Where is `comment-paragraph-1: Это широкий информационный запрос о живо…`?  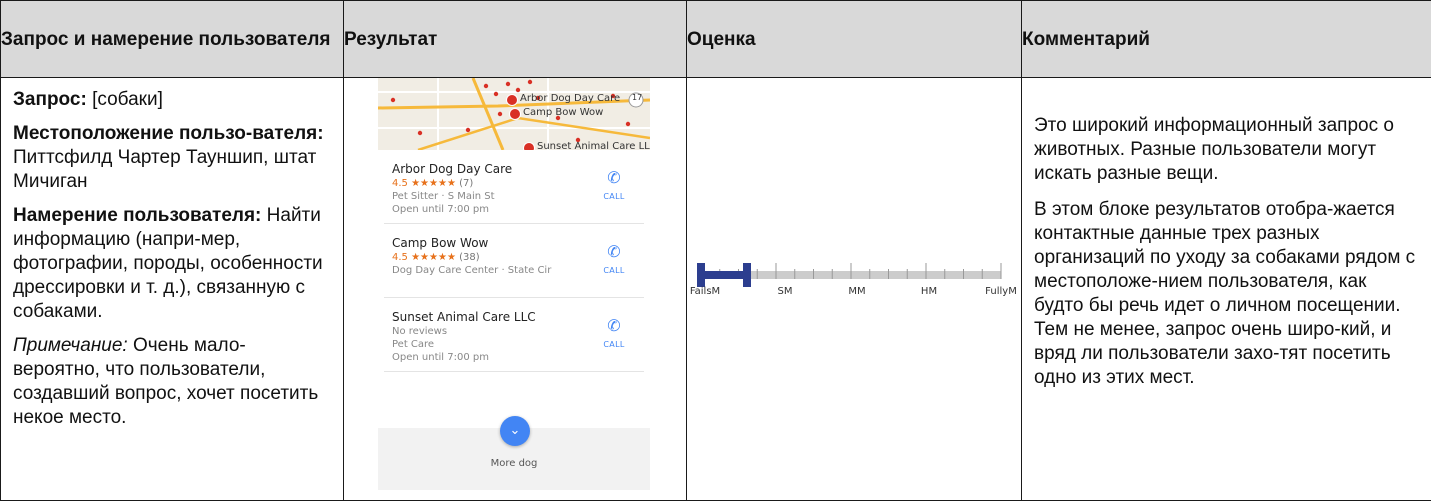
comment-paragraph-1: Это широкий информационный запрос о живо… is located at coordinates (1227, 150).